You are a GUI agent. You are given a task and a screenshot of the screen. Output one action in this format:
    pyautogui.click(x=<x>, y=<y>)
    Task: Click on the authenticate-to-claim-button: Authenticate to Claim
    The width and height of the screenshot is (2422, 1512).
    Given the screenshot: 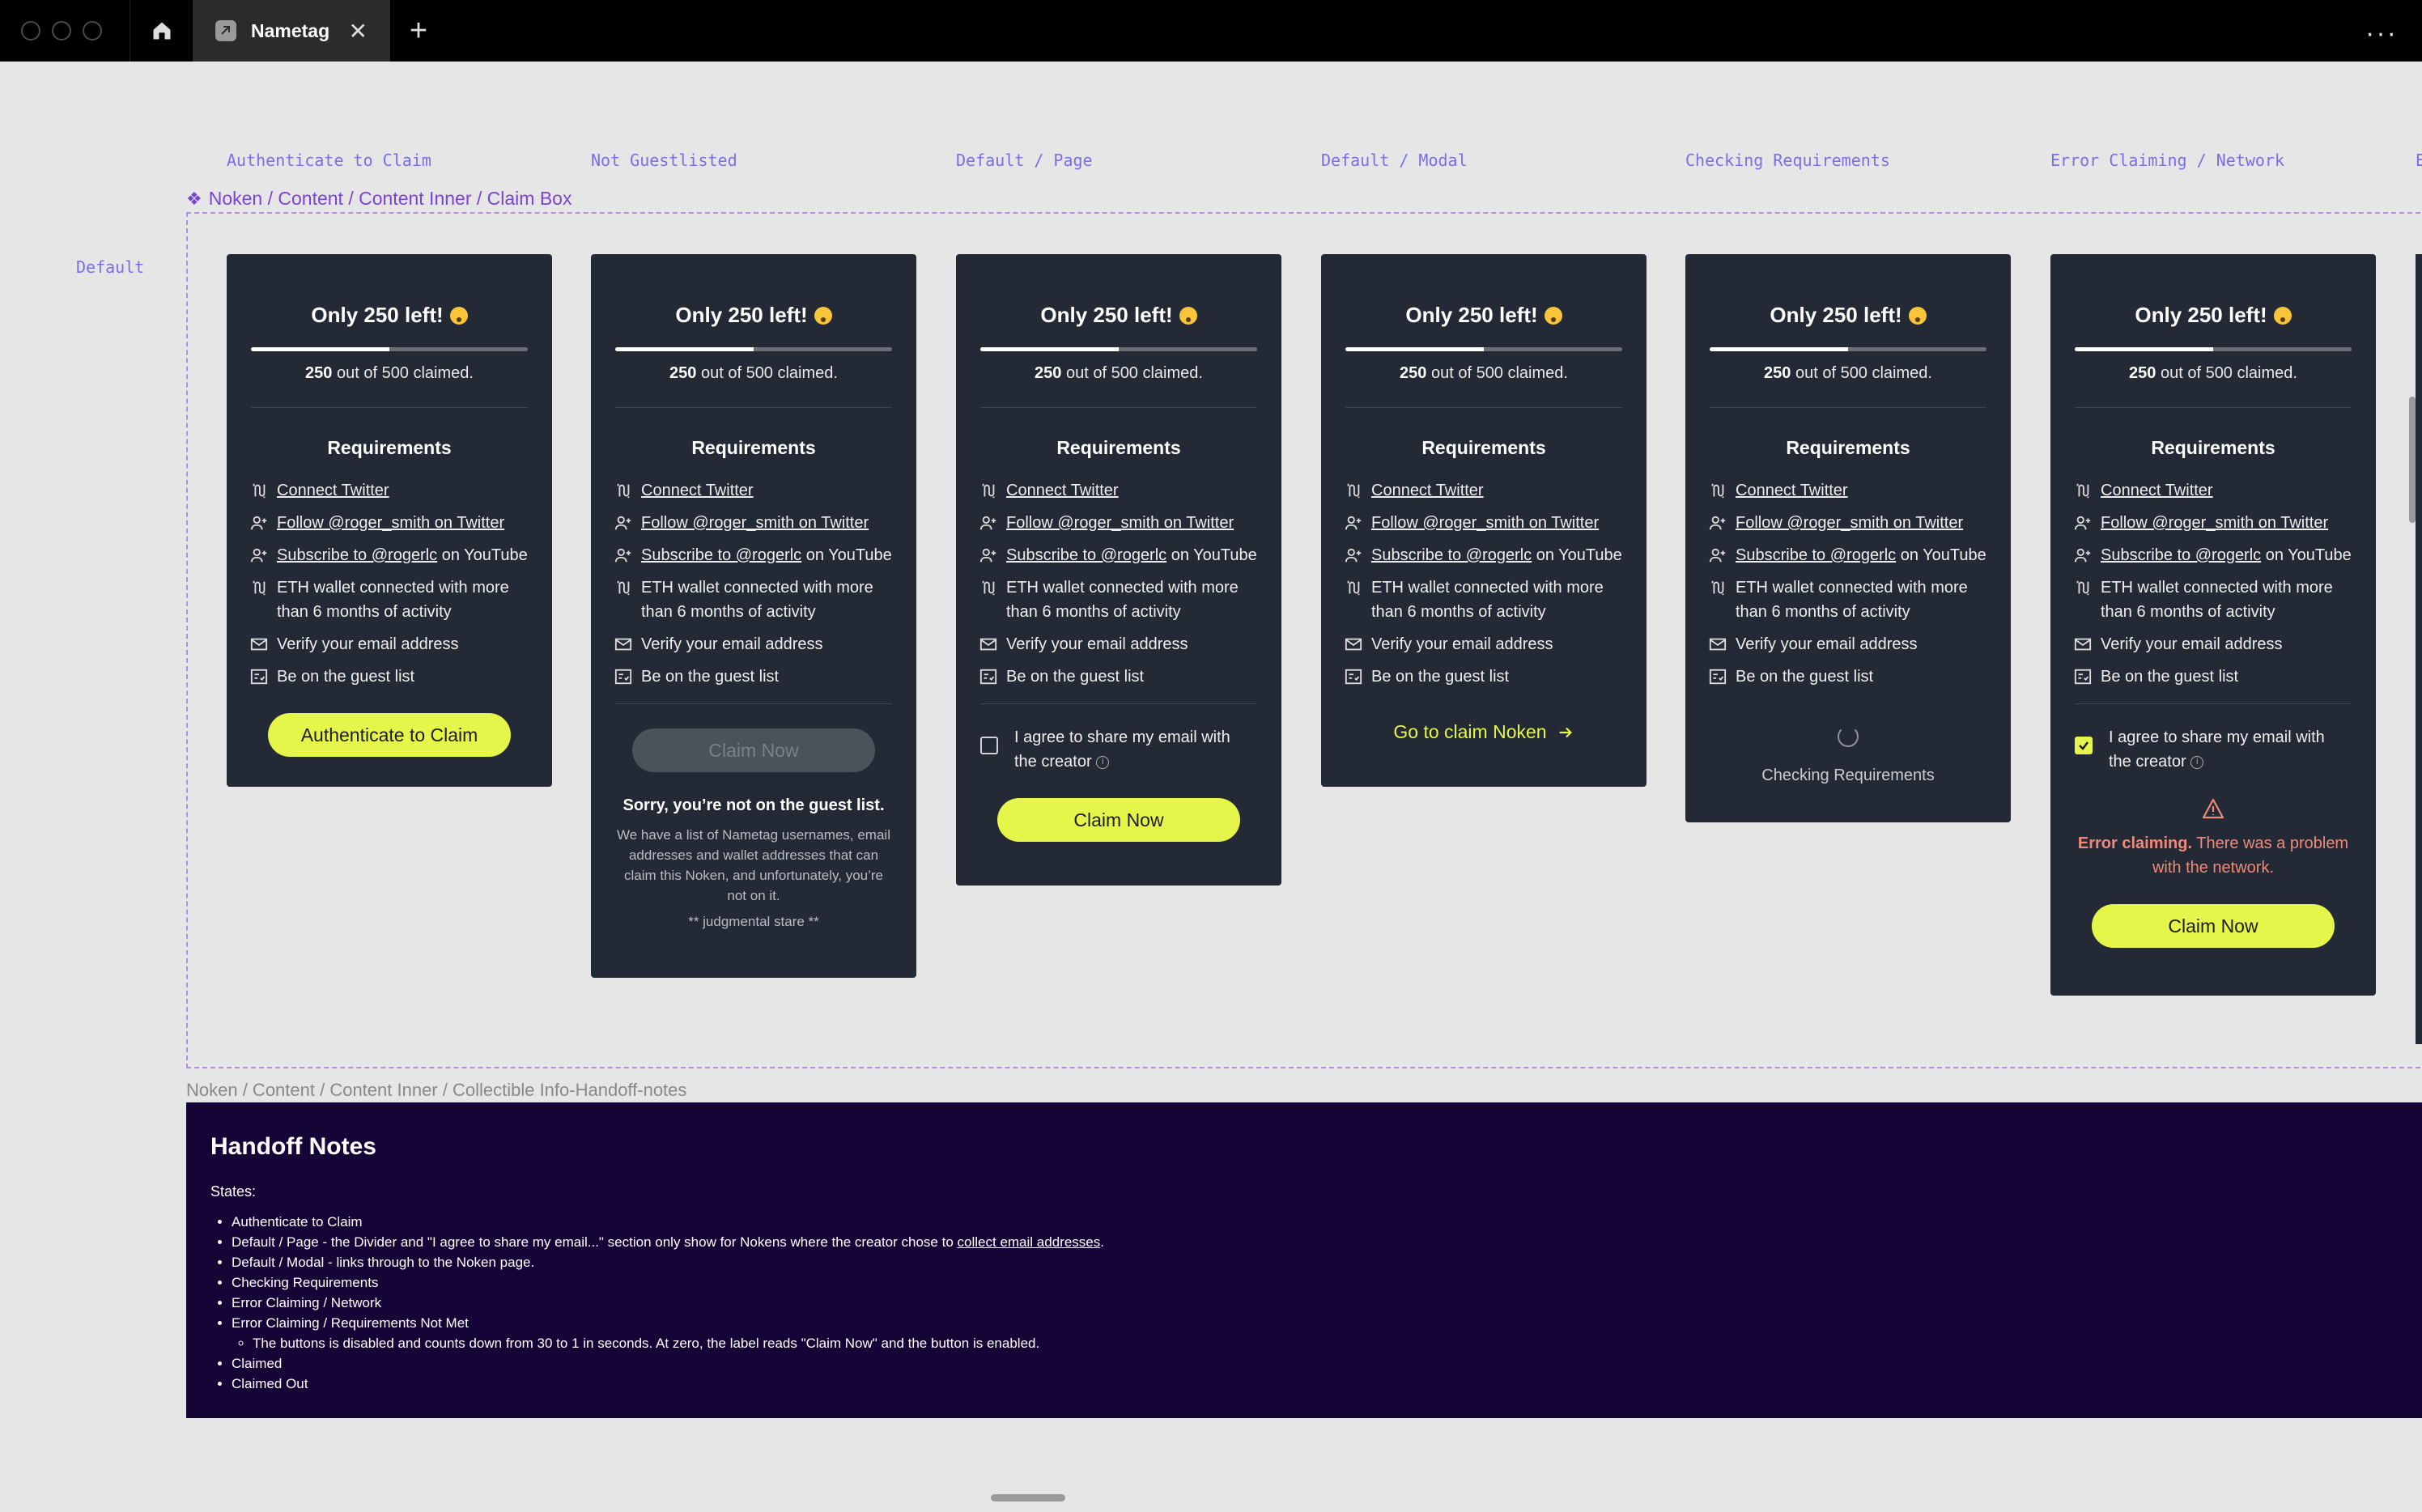 What is the action you would take?
    pyautogui.click(x=389, y=735)
    